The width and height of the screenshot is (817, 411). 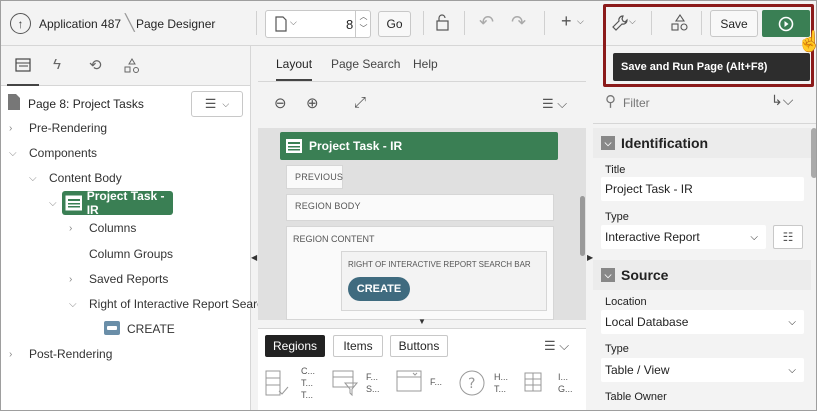 What do you see at coordinates (702, 143) in the screenshot?
I see `identification-header: ⌵ Identification` at bounding box center [702, 143].